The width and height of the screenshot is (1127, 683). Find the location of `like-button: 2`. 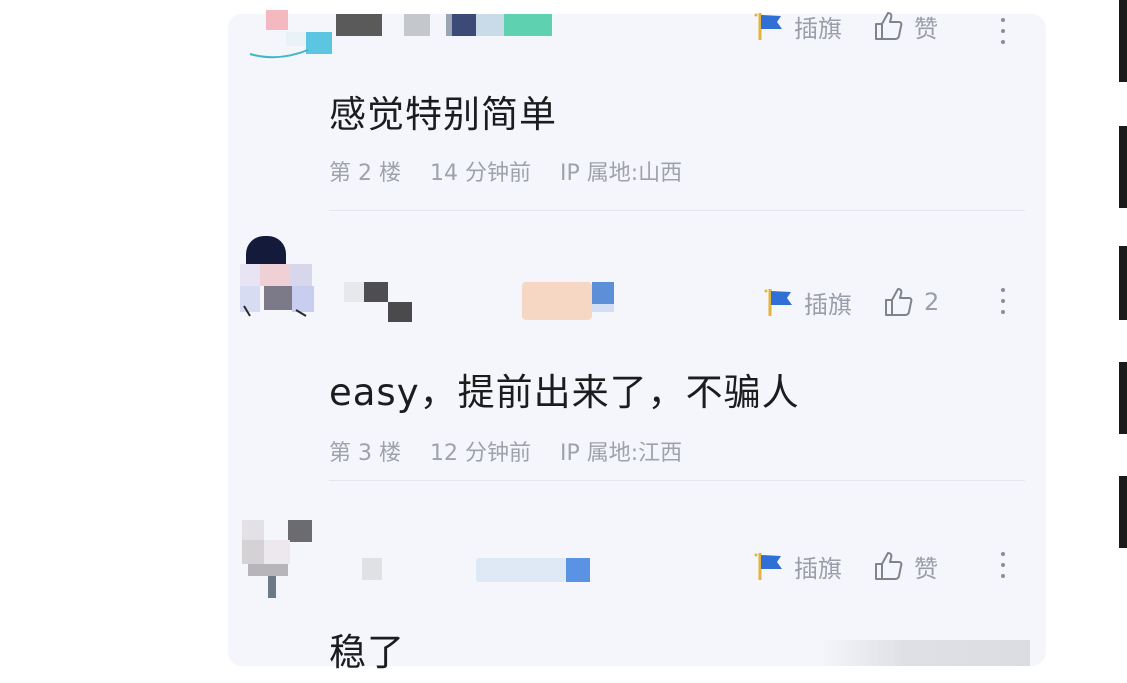

like-button: 2 is located at coordinates (910, 302).